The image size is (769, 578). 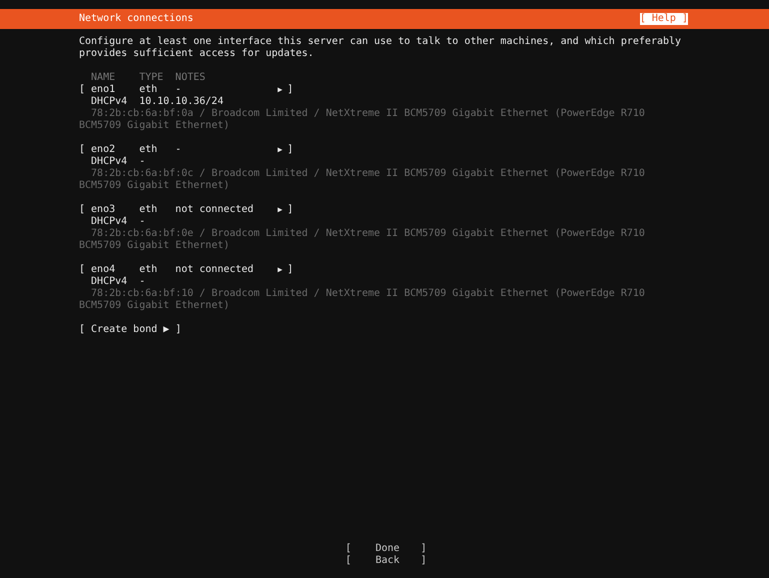 What do you see at coordinates (384, 561) in the screenshot?
I see `menu-button: [ Back ]` at bounding box center [384, 561].